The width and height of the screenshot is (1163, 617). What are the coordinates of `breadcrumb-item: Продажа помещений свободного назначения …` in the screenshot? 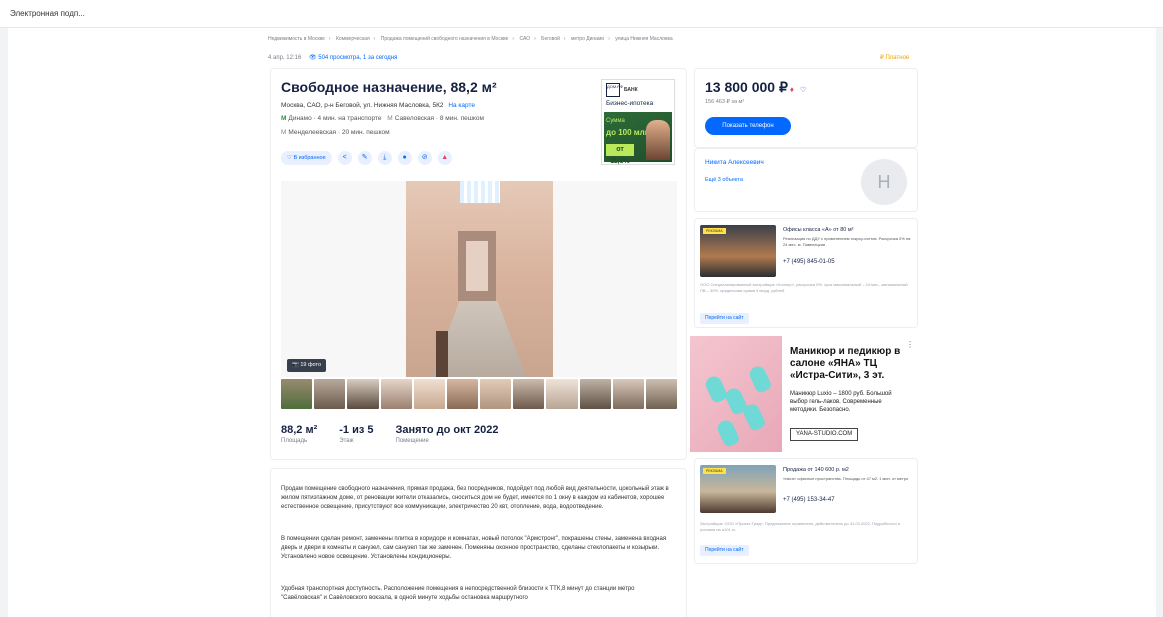 It's located at (445, 39).